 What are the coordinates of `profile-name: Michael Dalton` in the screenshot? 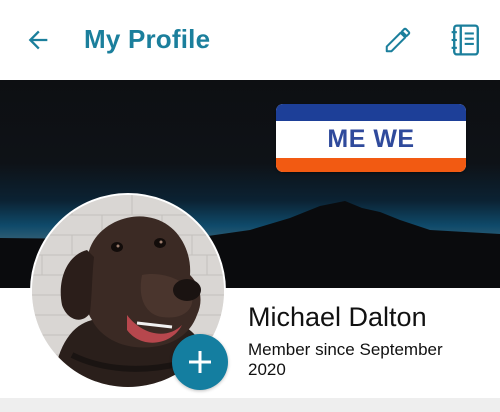 It's located at (337, 317).